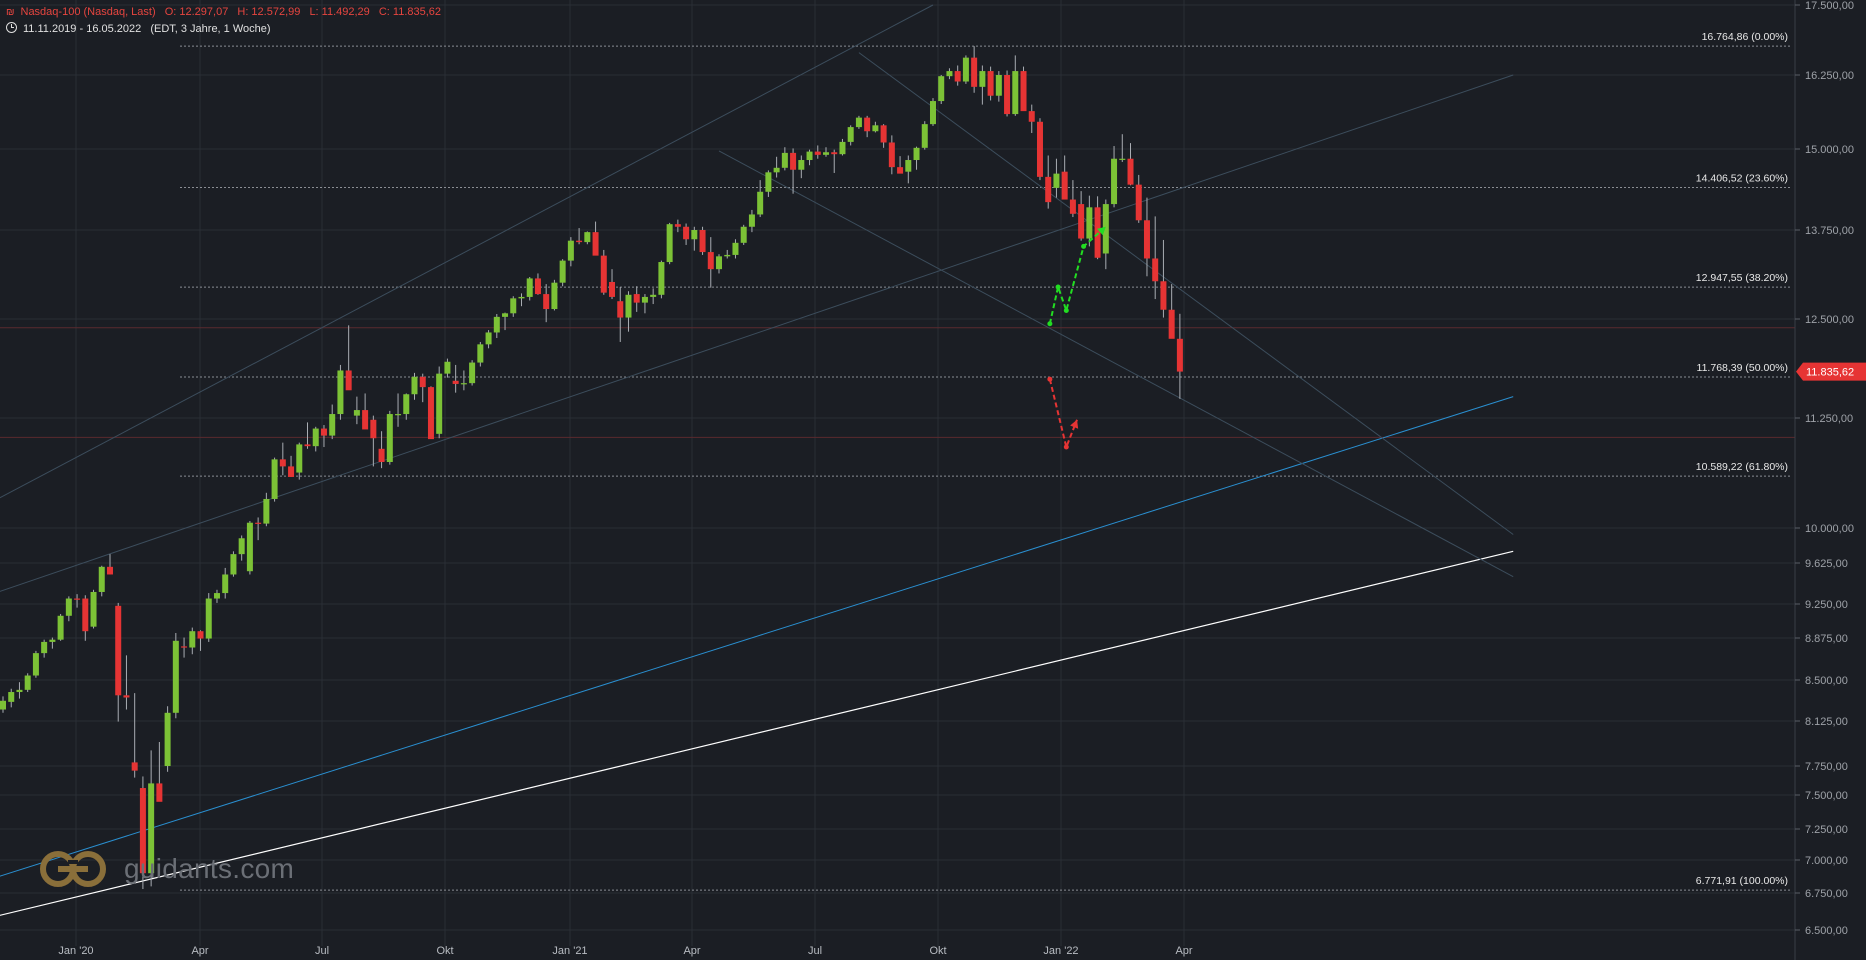  I want to click on fib-level-label: 11.768,39 (50.00%), so click(1742, 368).